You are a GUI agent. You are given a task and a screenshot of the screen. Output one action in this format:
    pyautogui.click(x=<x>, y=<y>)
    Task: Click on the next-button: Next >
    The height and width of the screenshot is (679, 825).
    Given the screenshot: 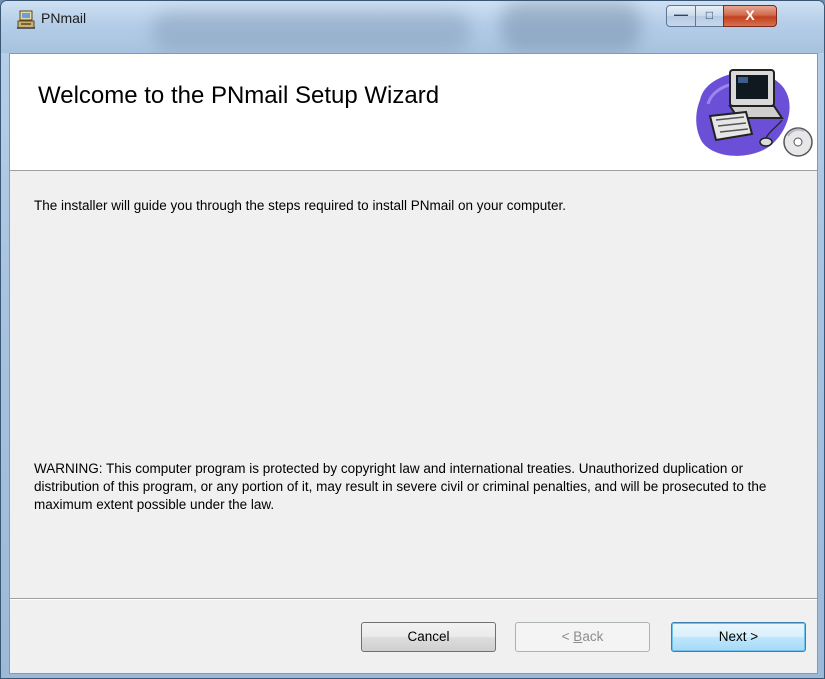 What is the action you would take?
    pyautogui.click(x=738, y=637)
    